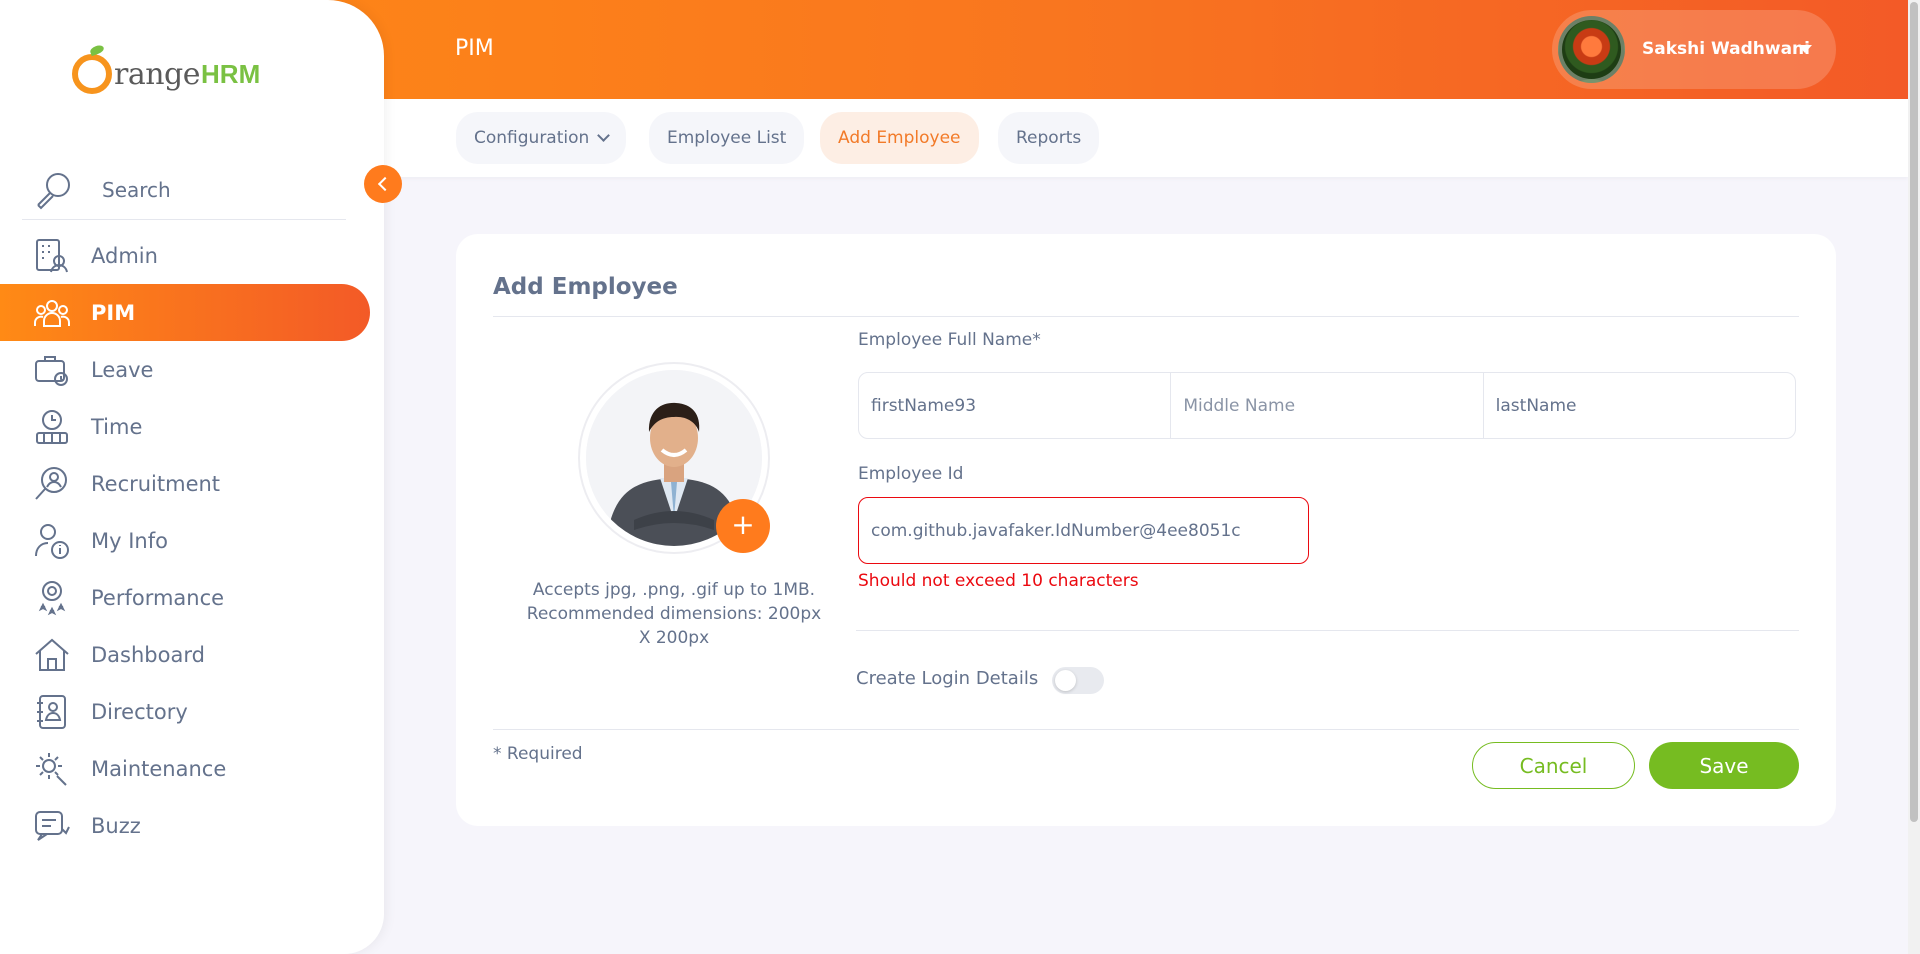 The height and width of the screenshot is (954, 1920). What do you see at coordinates (148, 654) in the screenshot?
I see `sidebar-item-label: Dashboard` at bounding box center [148, 654].